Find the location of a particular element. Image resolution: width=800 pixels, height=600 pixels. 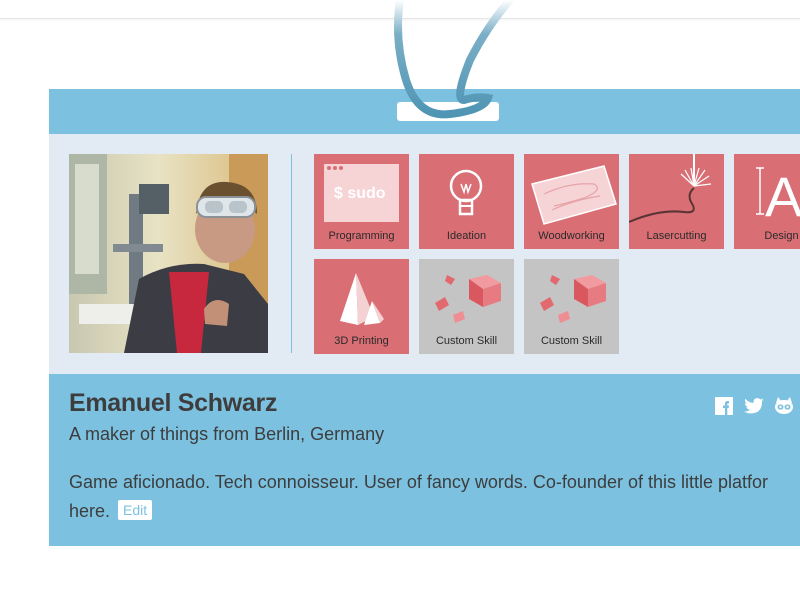

lanyard-strap is located at coordinates (454, 59).